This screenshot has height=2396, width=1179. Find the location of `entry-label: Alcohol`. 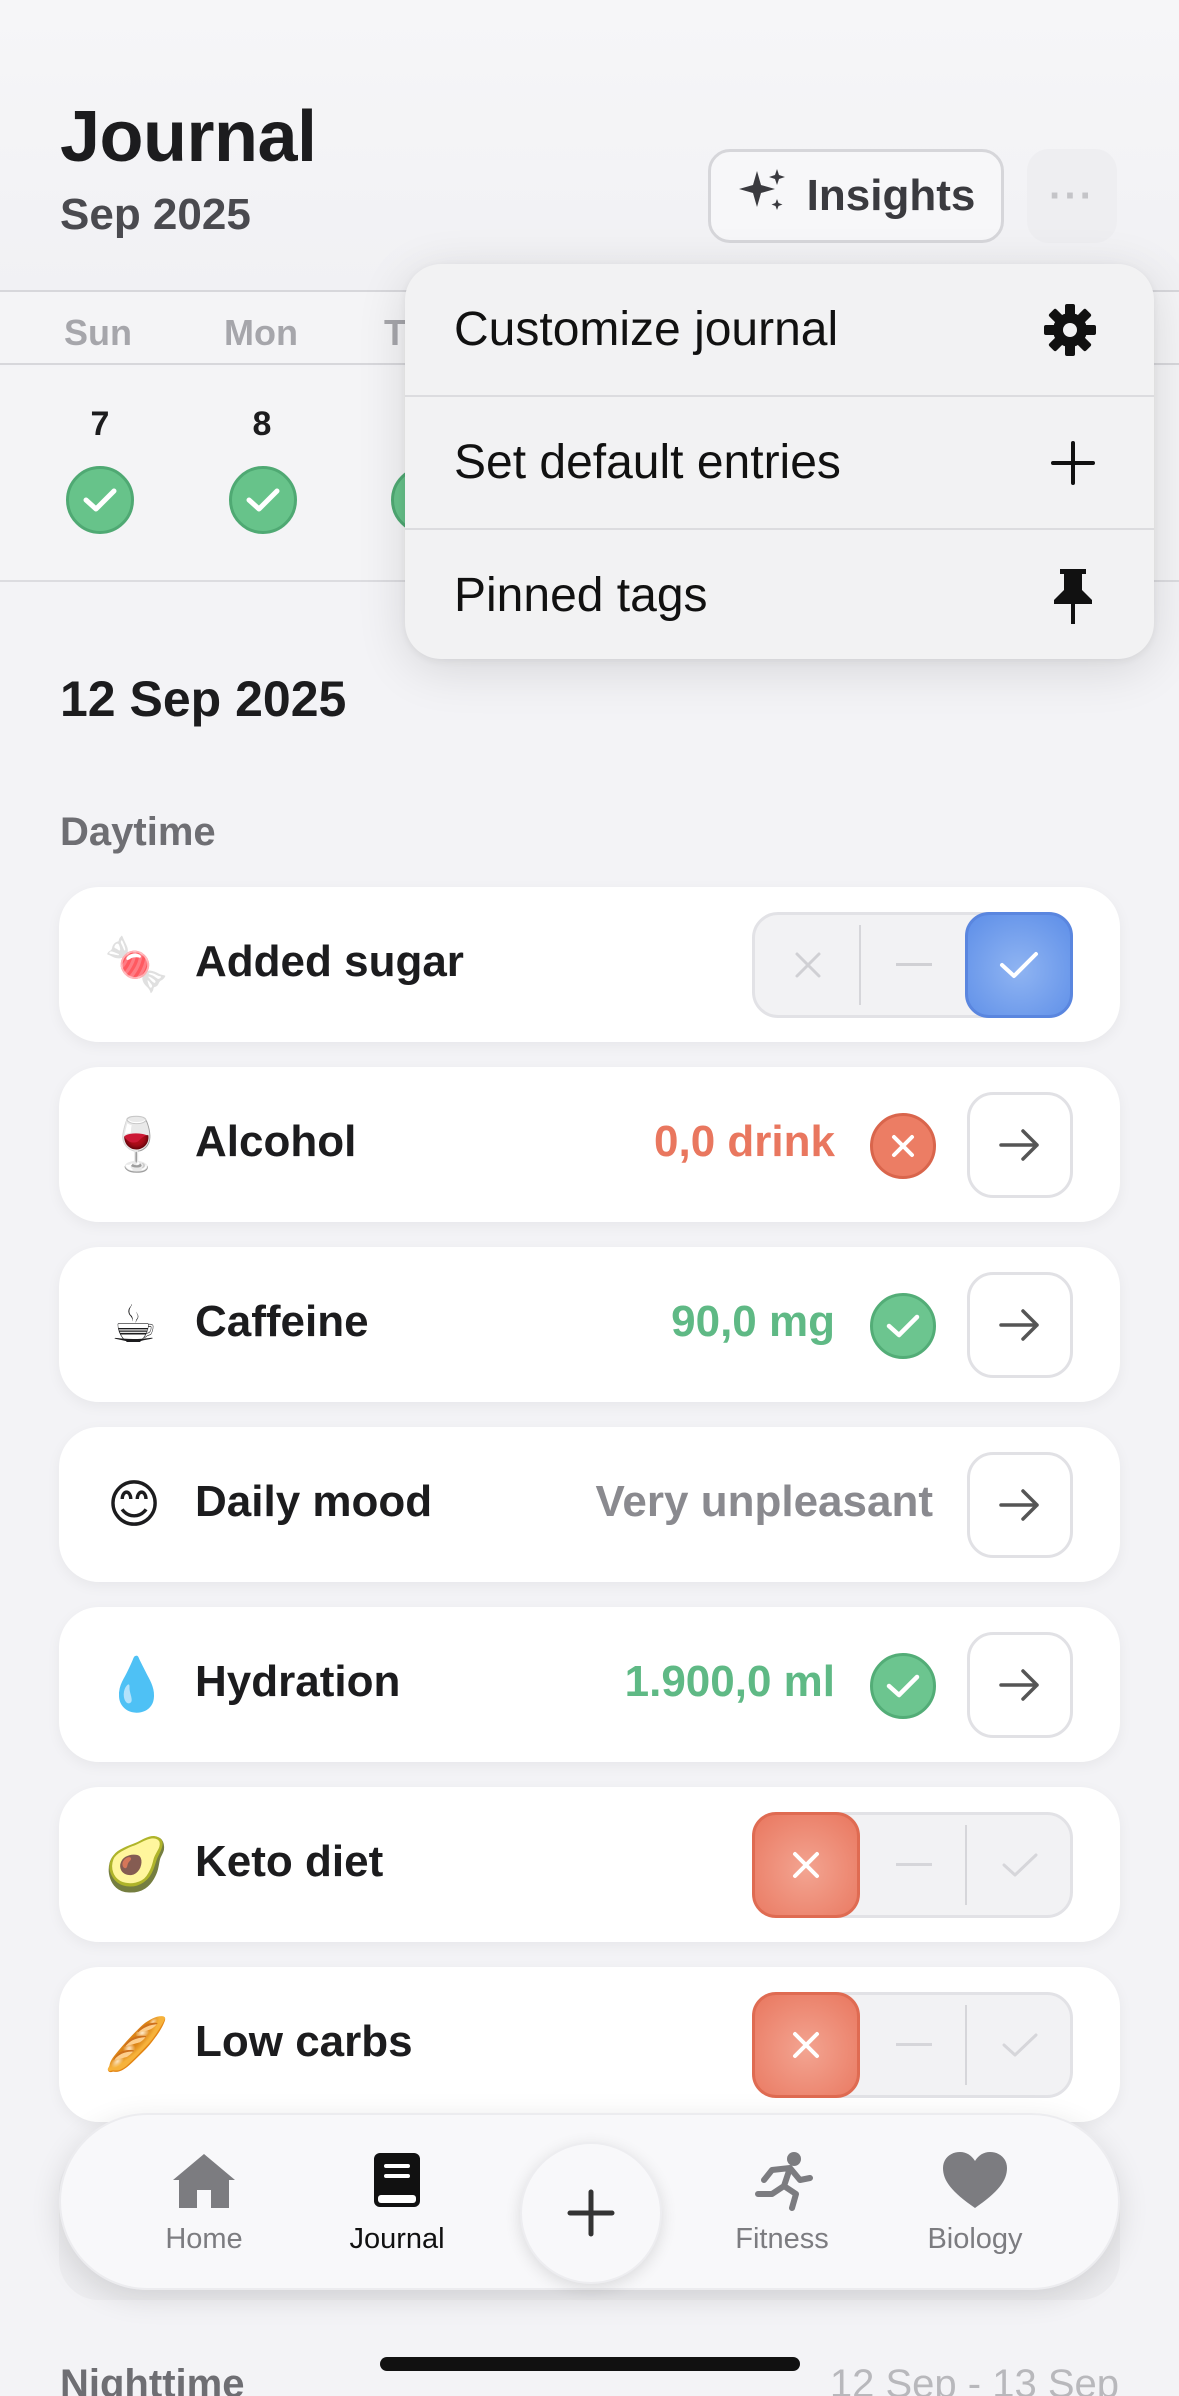

entry-label: Alcohol is located at coordinates (276, 1141).